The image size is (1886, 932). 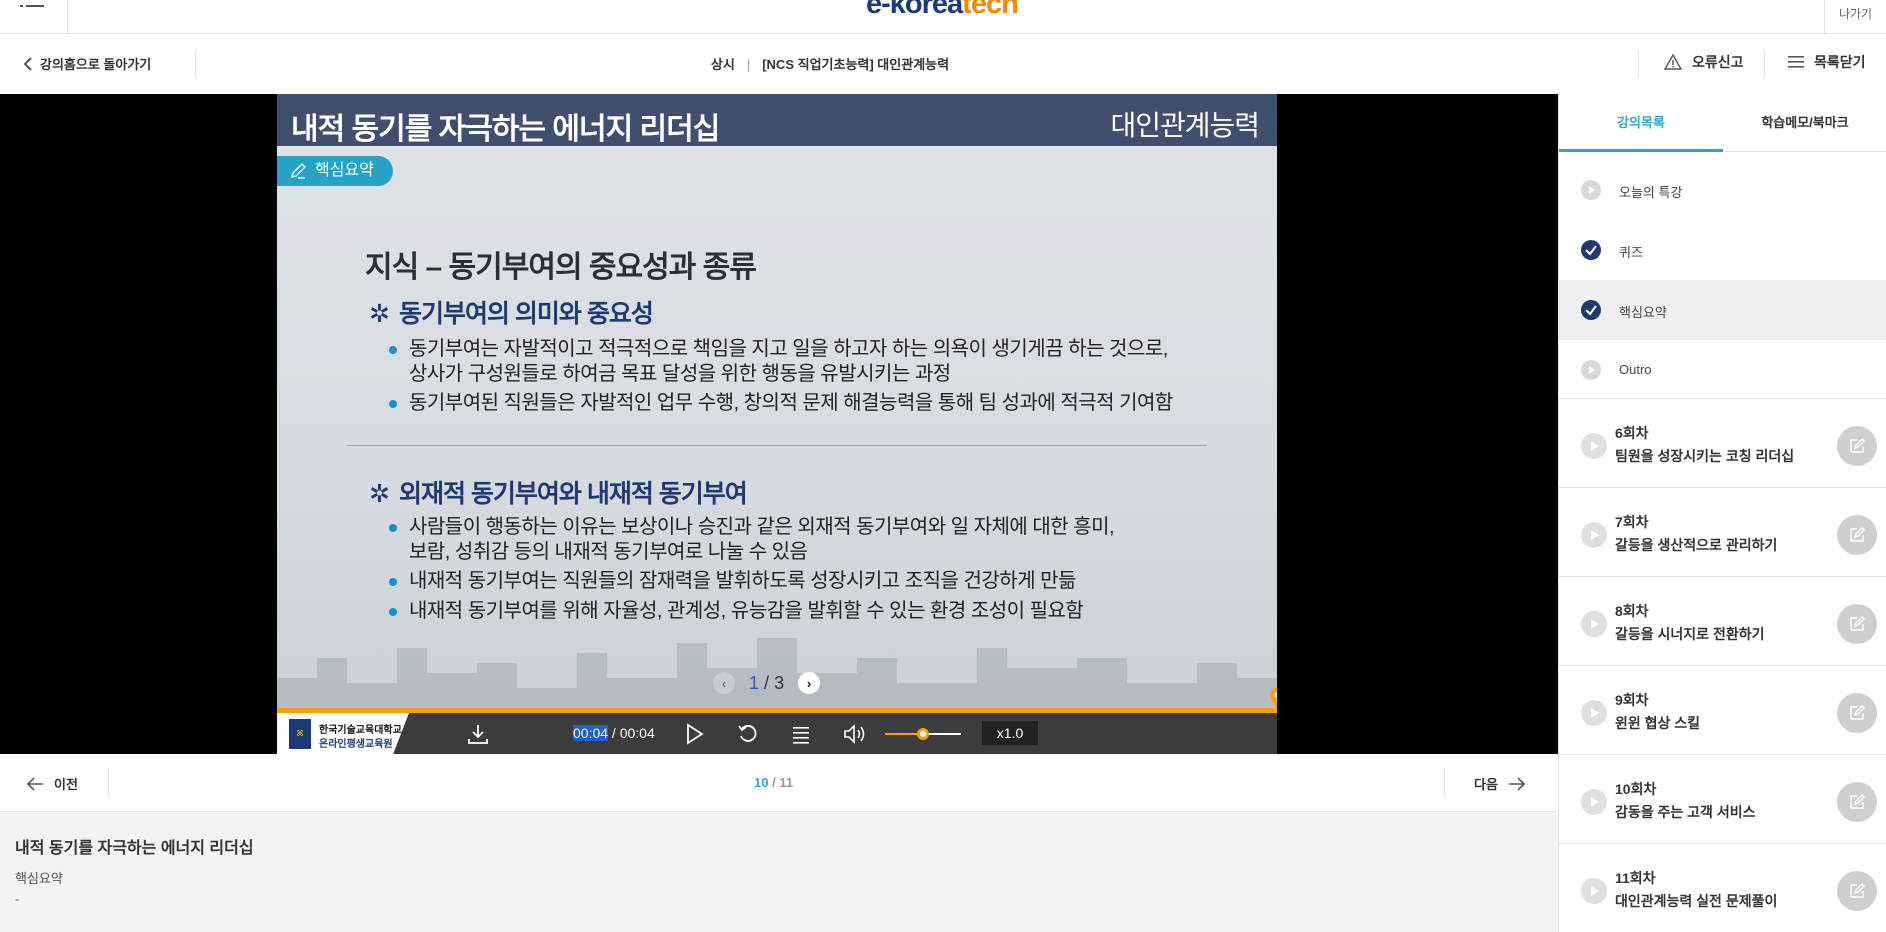 I want to click on close-list-button: 목록닫기, so click(x=1827, y=62).